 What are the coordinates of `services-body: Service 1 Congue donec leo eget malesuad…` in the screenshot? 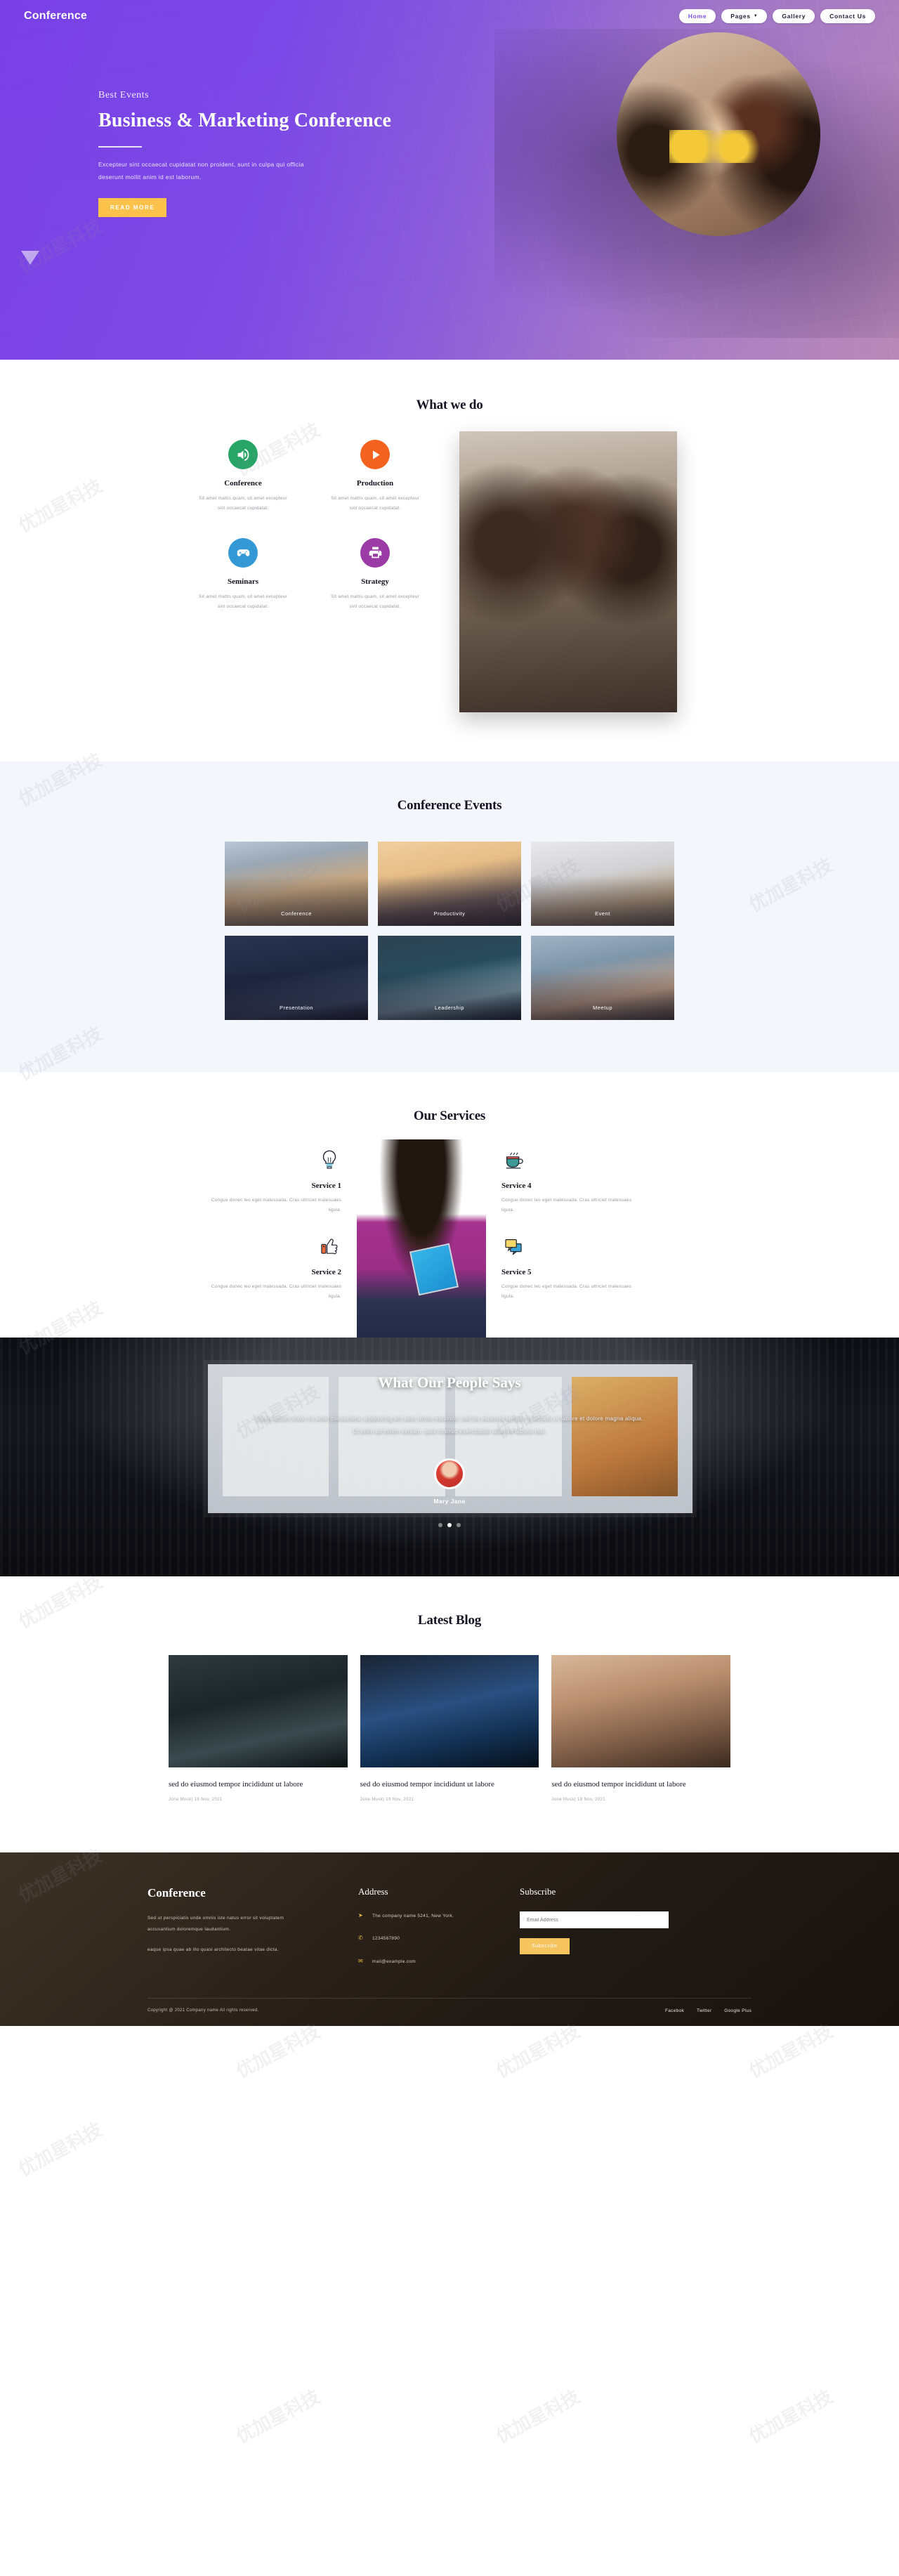 It's located at (449, 1243).